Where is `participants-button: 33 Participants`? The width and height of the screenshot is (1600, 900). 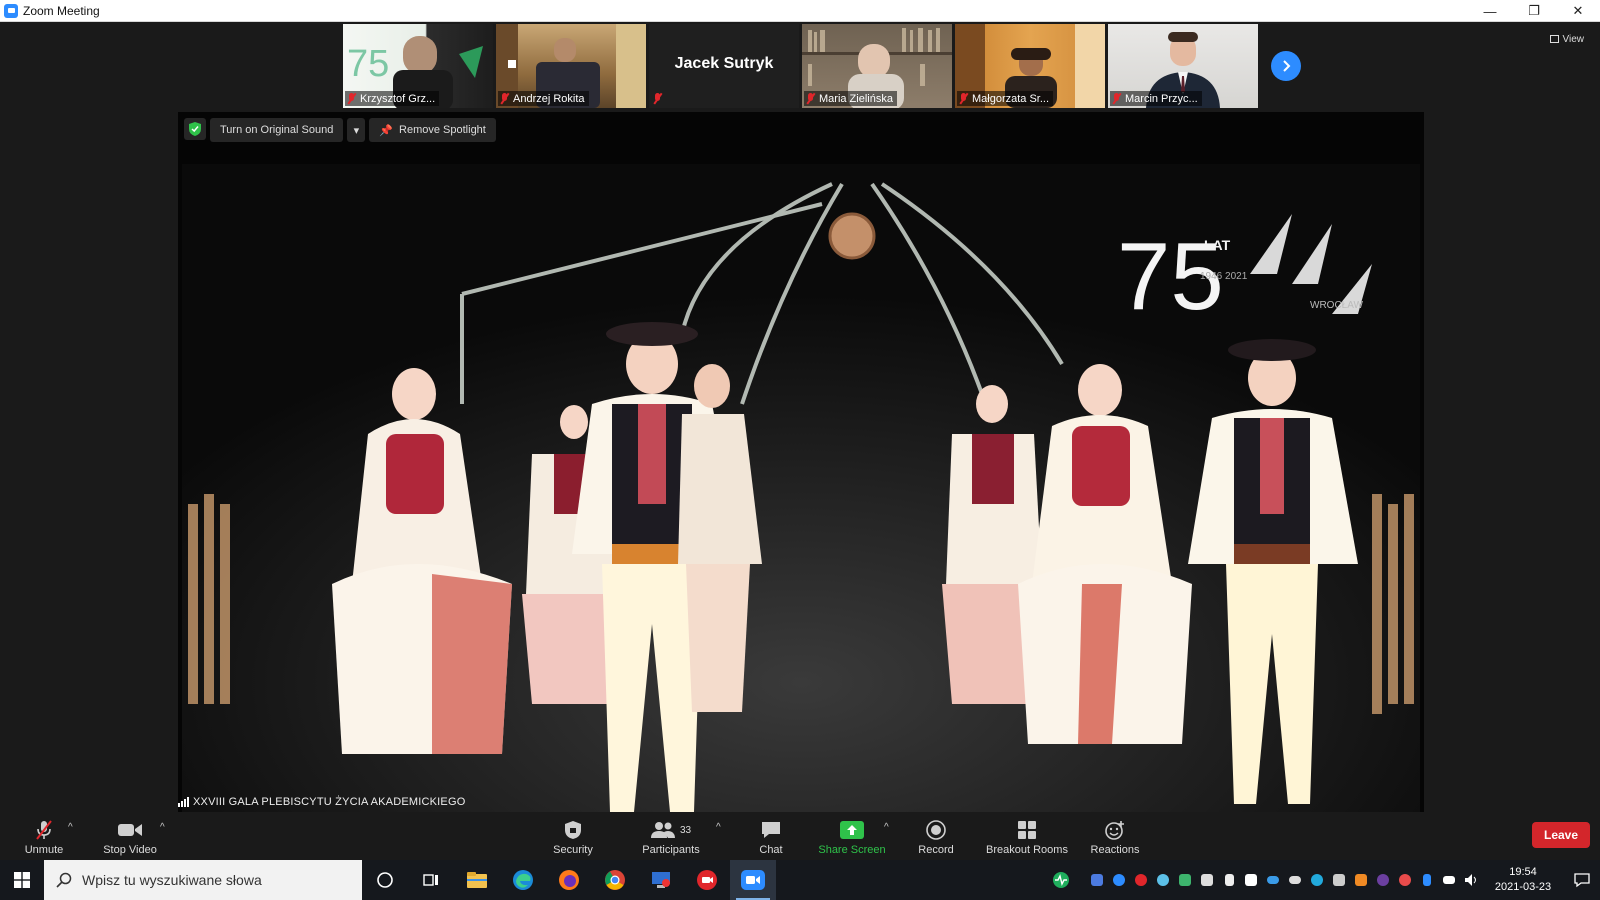
participants-button: 33 Participants is located at coordinates (671, 837).